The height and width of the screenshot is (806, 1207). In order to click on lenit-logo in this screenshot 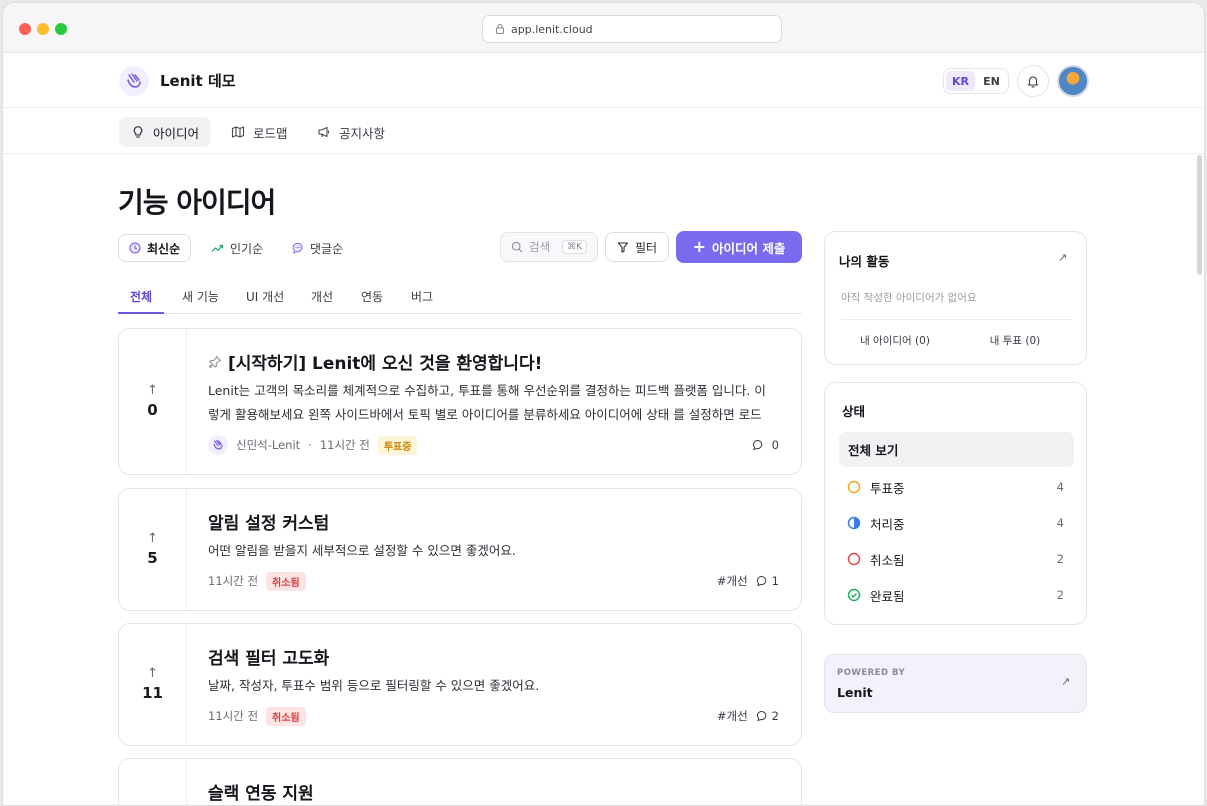, I will do `click(134, 81)`.